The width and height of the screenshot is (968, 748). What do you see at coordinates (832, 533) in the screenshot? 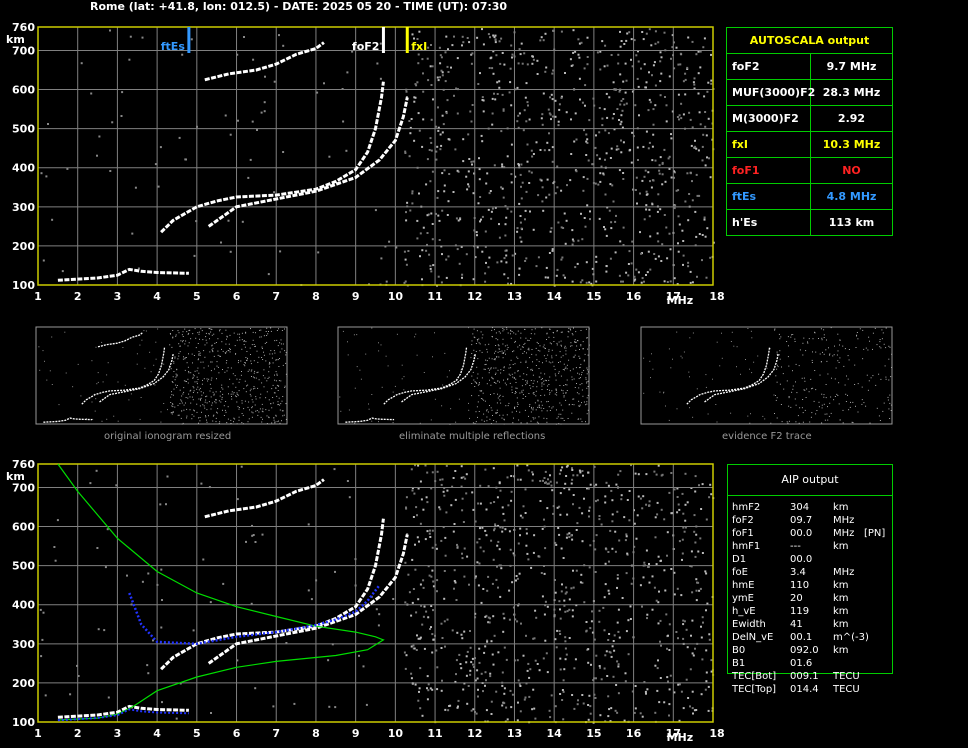
I see `aip-row-fof1: foF1 00.0 MHz [PN]` at bounding box center [832, 533].